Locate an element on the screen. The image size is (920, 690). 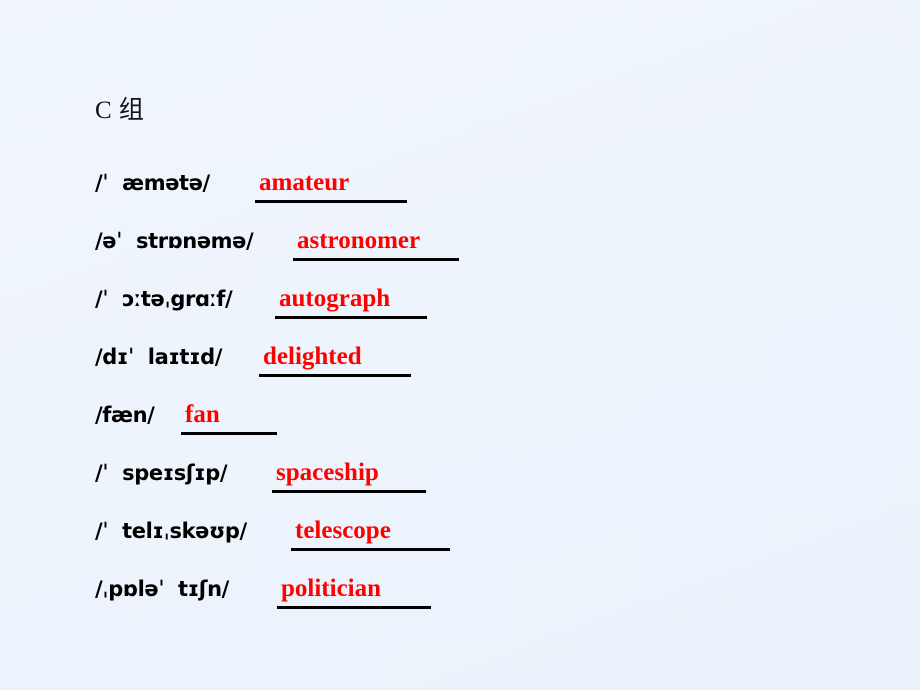
answer-word: telescope is located at coordinates (343, 531).